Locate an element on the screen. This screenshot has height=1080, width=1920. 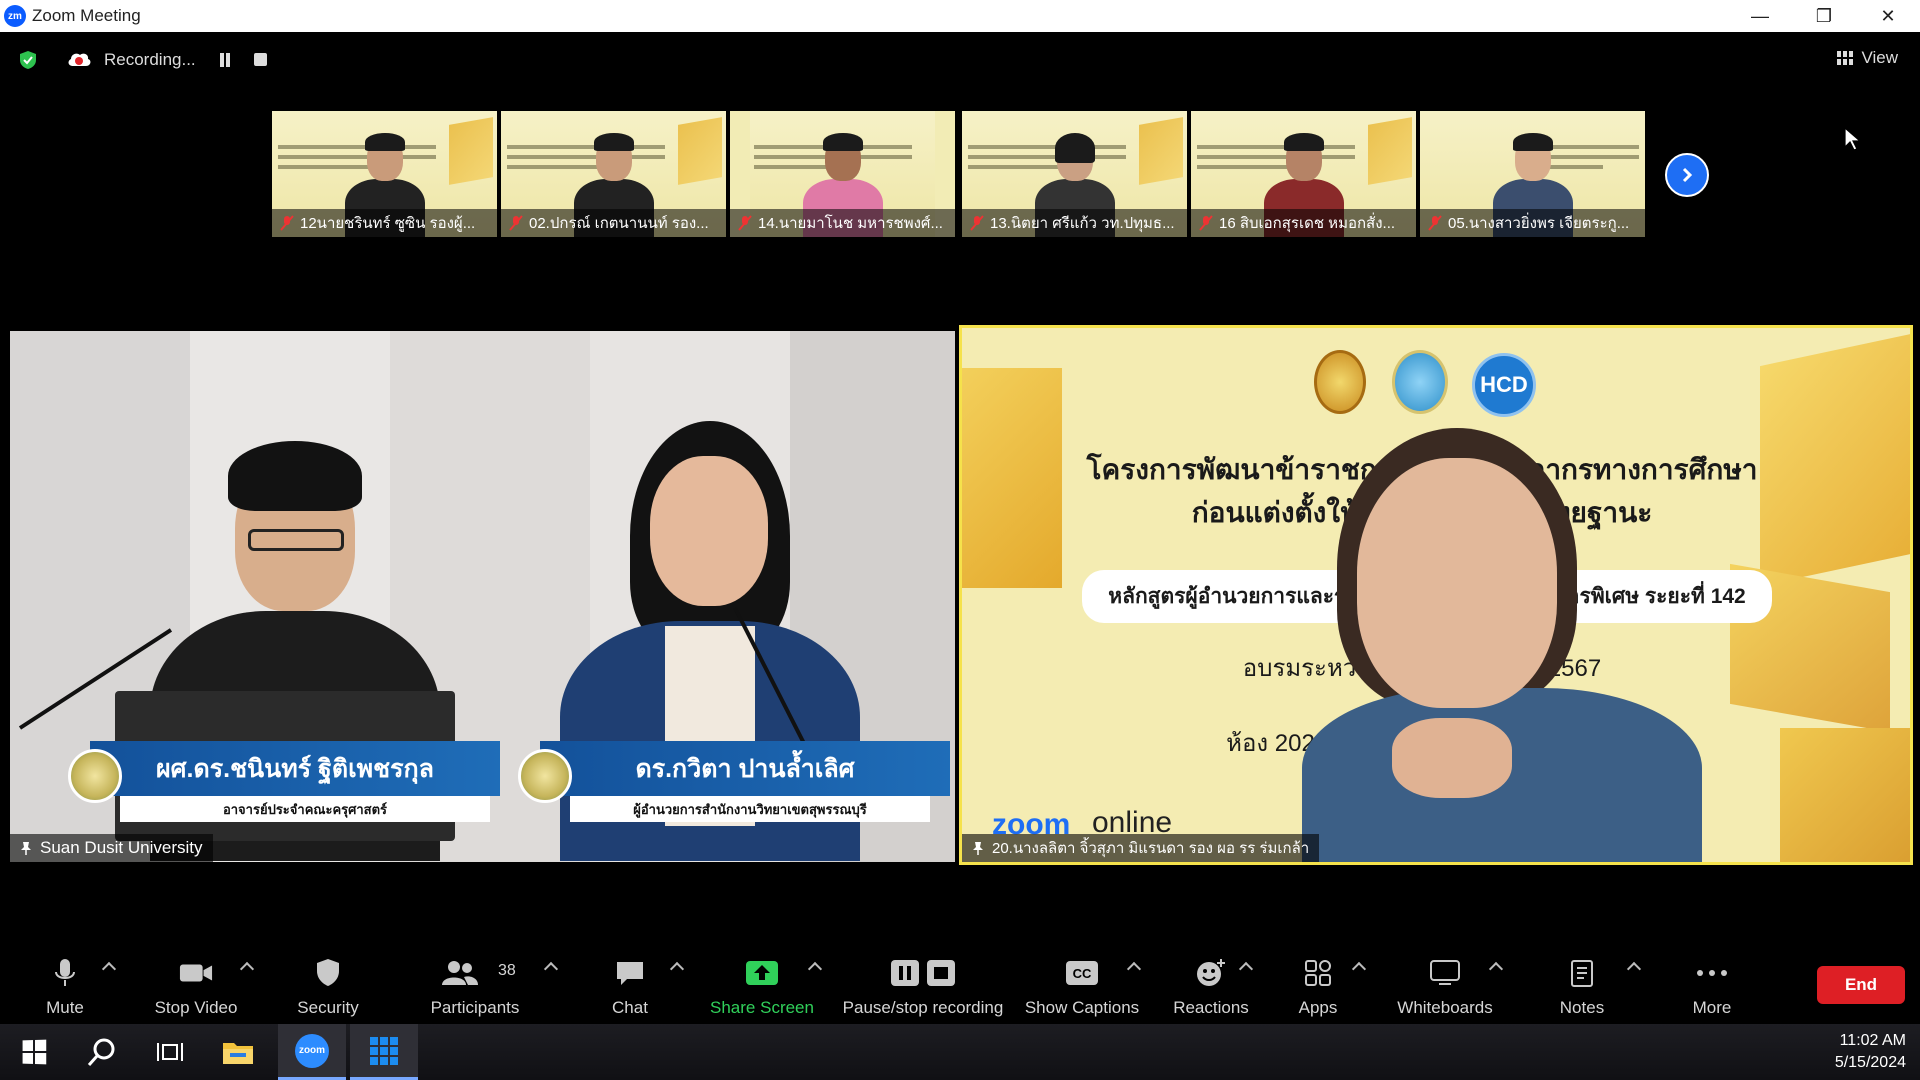
participants-options-chevron-icon is located at coordinates (551, 969).